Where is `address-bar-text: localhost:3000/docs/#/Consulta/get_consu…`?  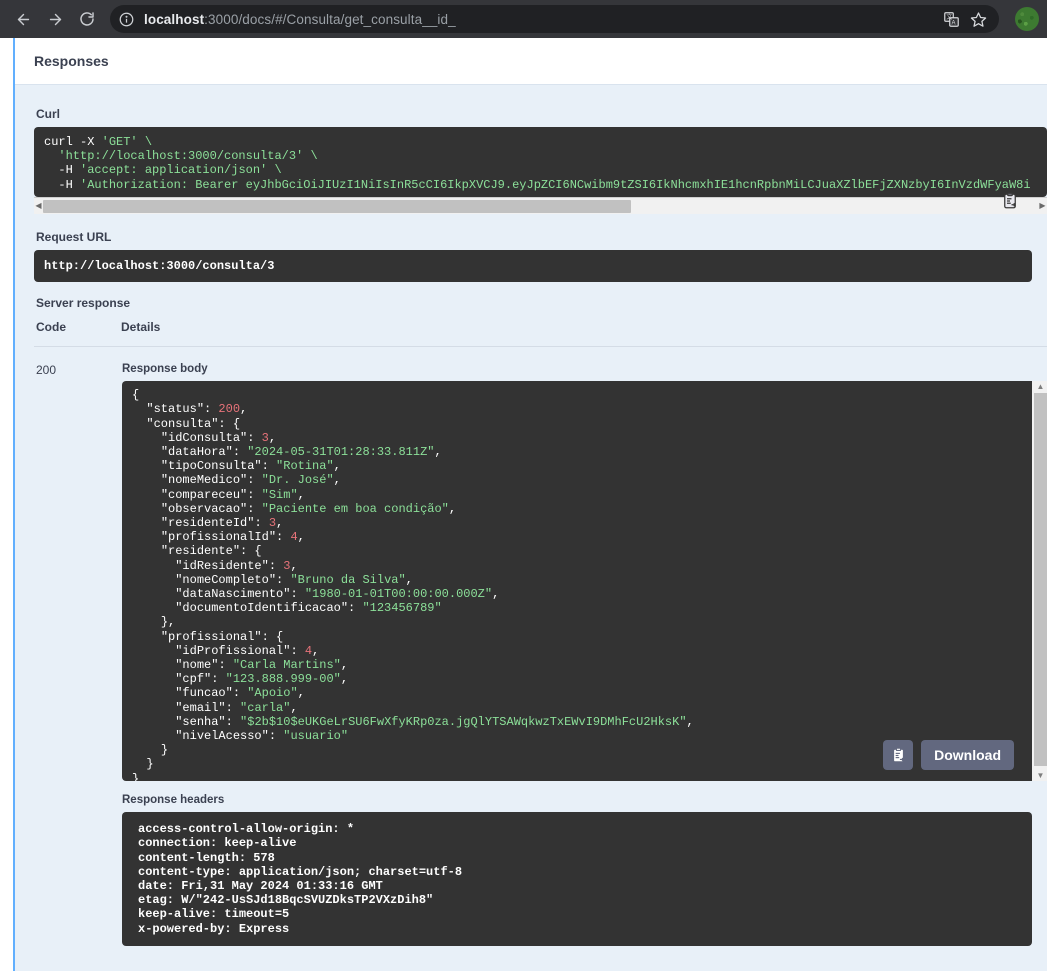 address-bar-text: localhost:3000/docs/#/Consulta/get_consu… is located at coordinates (300, 19).